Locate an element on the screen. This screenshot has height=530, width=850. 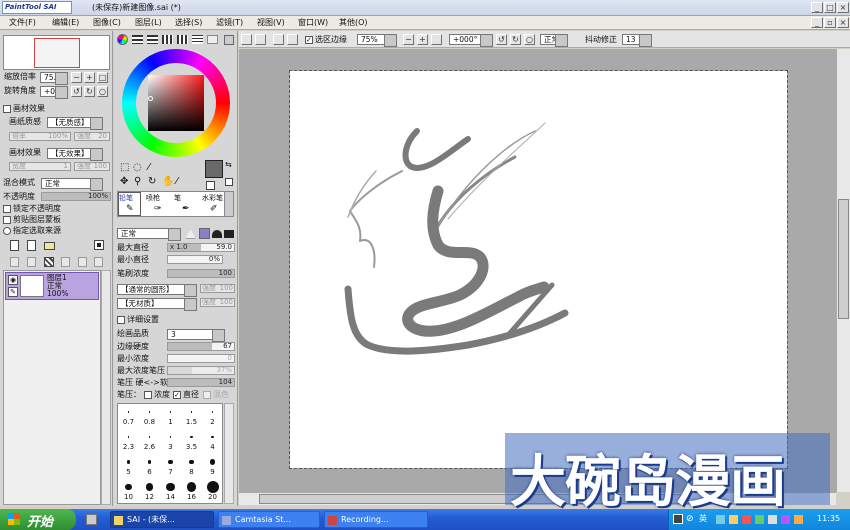
minimize-button: _ is located at coordinates (817, 7).